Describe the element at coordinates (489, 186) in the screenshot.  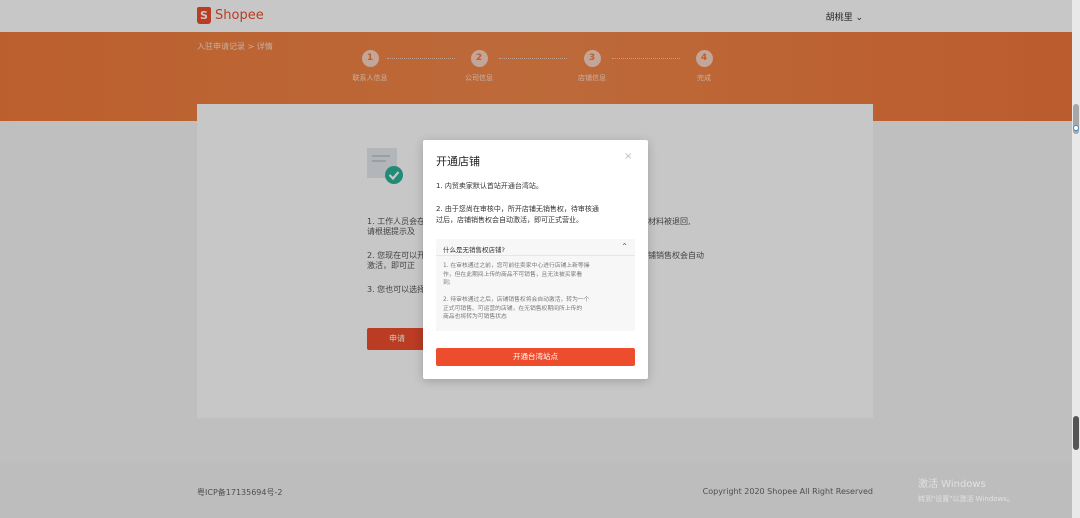
I see `dialog-item-1: 1. 内贸卖家默认首站开通台湾站。` at that location.